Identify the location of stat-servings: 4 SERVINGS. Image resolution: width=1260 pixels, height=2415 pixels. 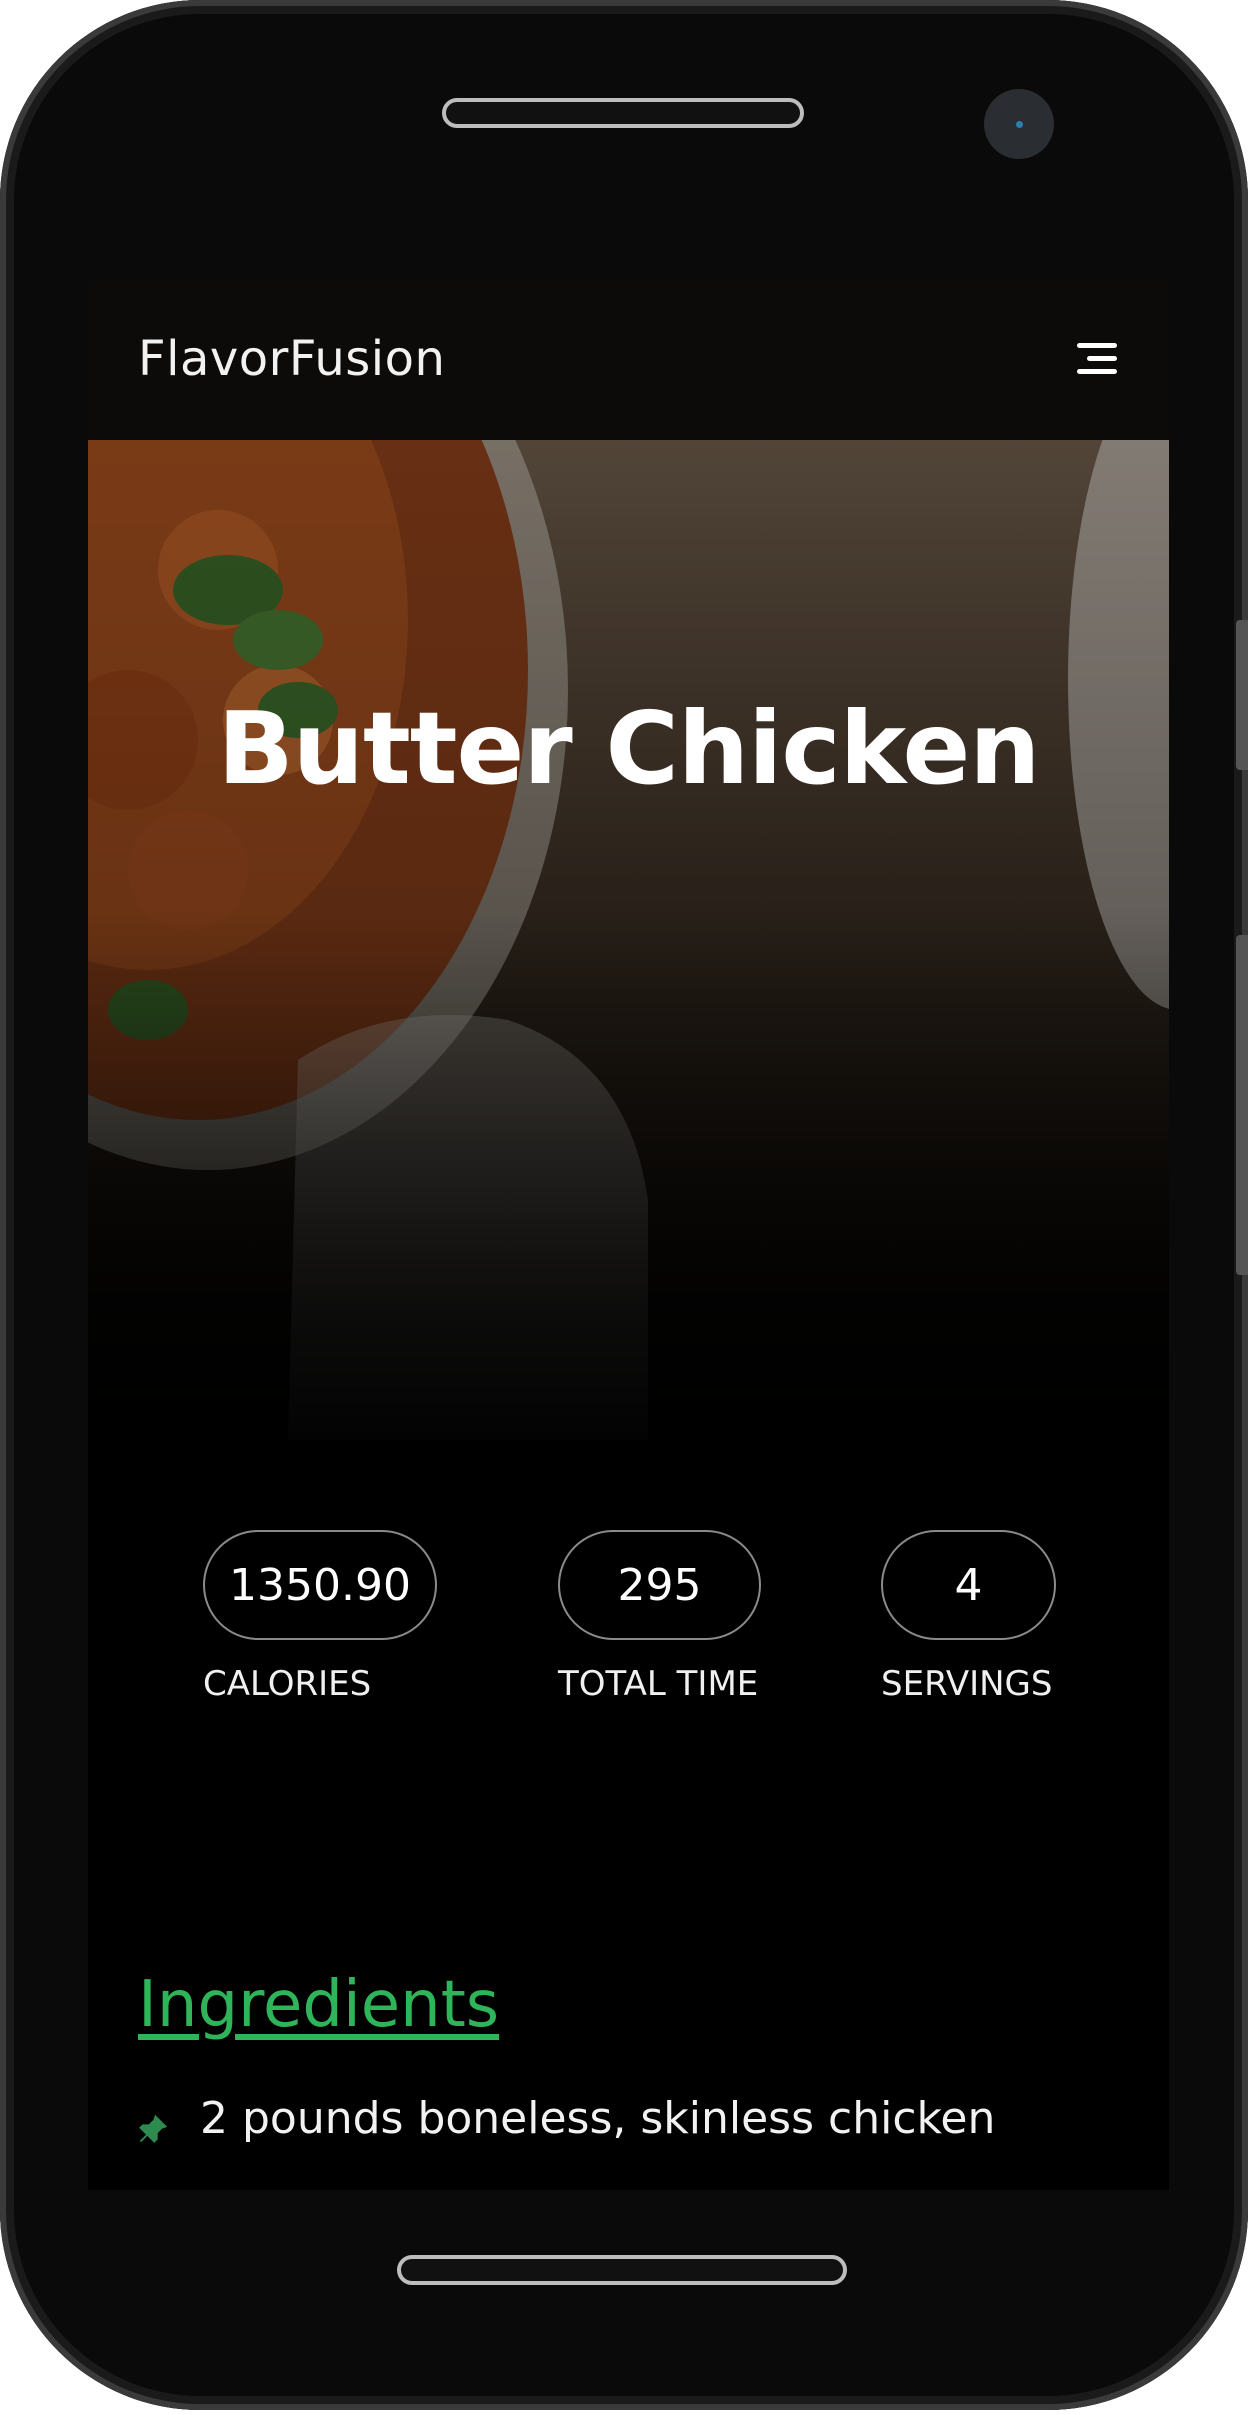
(968, 1617).